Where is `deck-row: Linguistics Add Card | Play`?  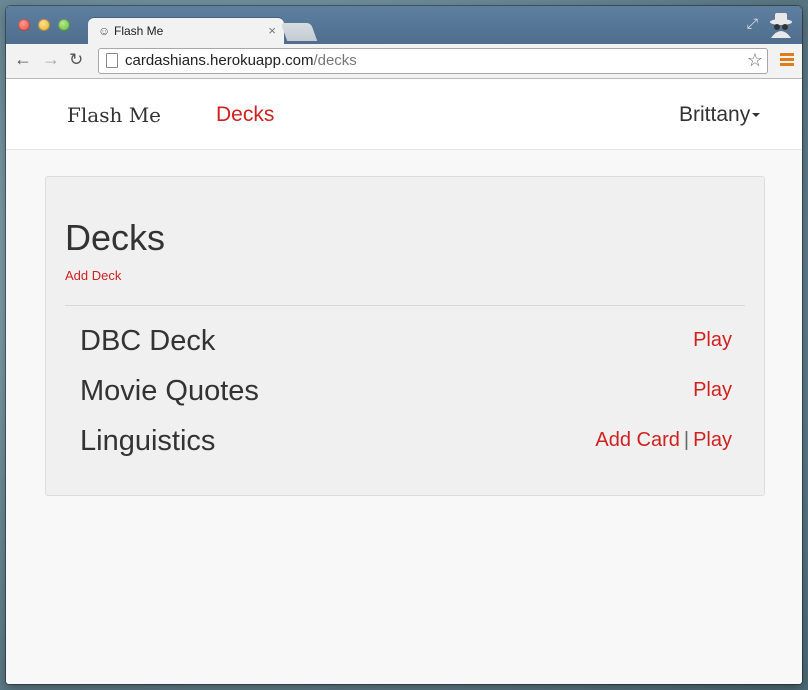
deck-row: Linguistics Add Card | Play is located at coordinates (406, 445).